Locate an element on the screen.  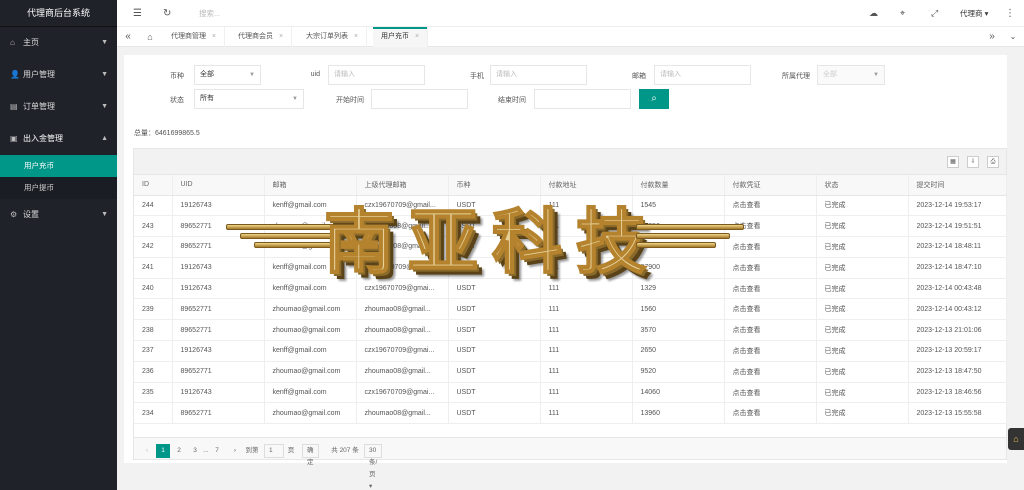
home-tab-icon: ⌂ is located at coordinates (150, 37).